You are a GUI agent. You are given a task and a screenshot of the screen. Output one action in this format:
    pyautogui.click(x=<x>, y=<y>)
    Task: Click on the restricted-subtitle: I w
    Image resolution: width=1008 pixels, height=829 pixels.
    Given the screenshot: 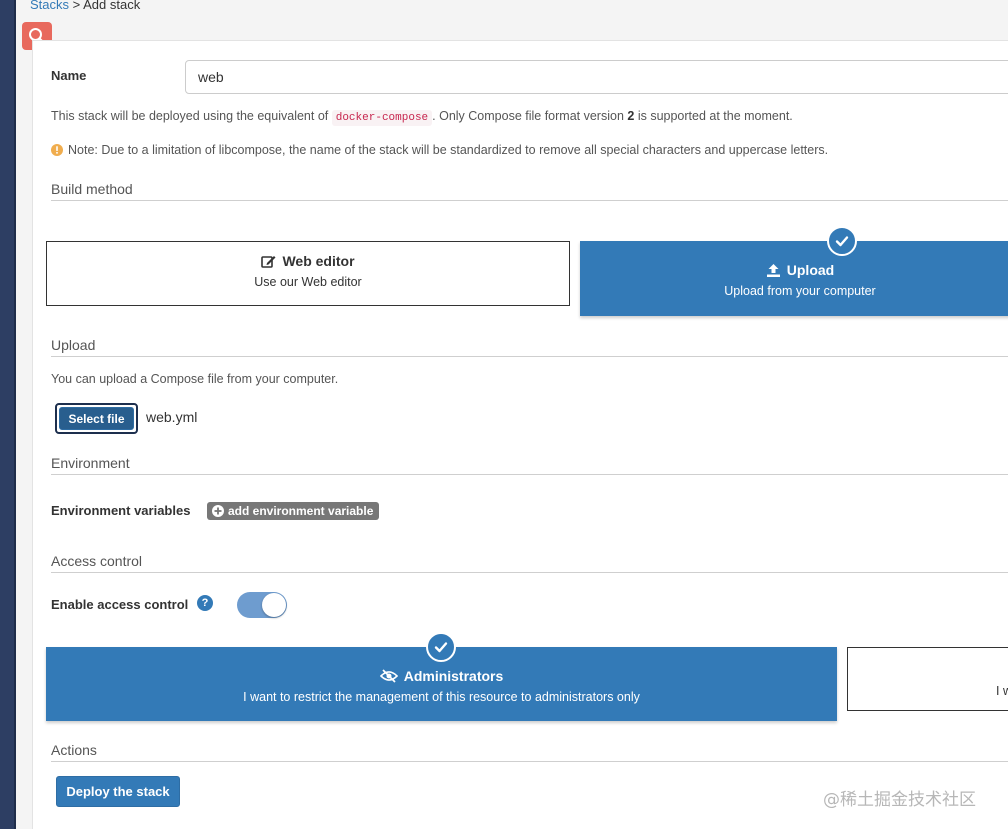 What is the action you would take?
    pyautogui.click(x=1002, y=691)
    